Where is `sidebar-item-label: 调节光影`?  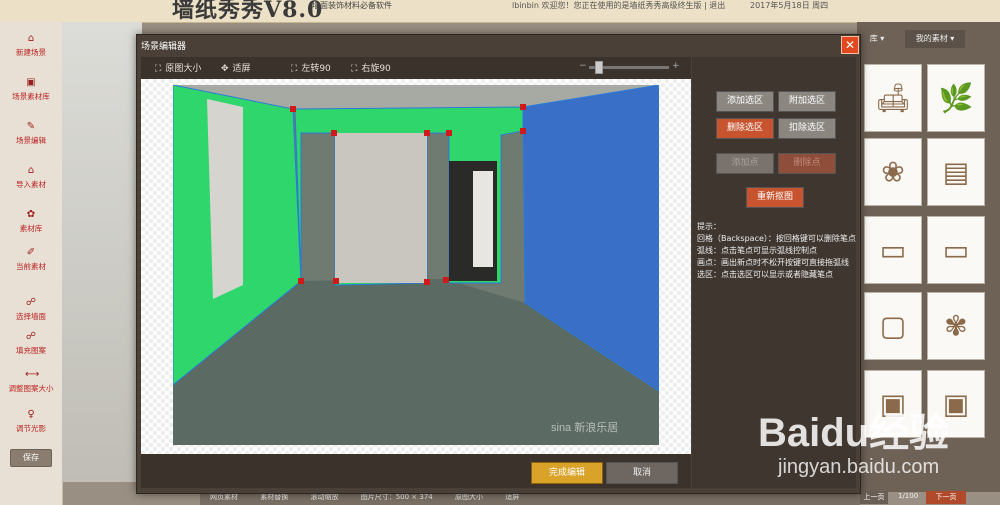 sidebar-item-label: 调节光影 is located at coordinates (31, 428).